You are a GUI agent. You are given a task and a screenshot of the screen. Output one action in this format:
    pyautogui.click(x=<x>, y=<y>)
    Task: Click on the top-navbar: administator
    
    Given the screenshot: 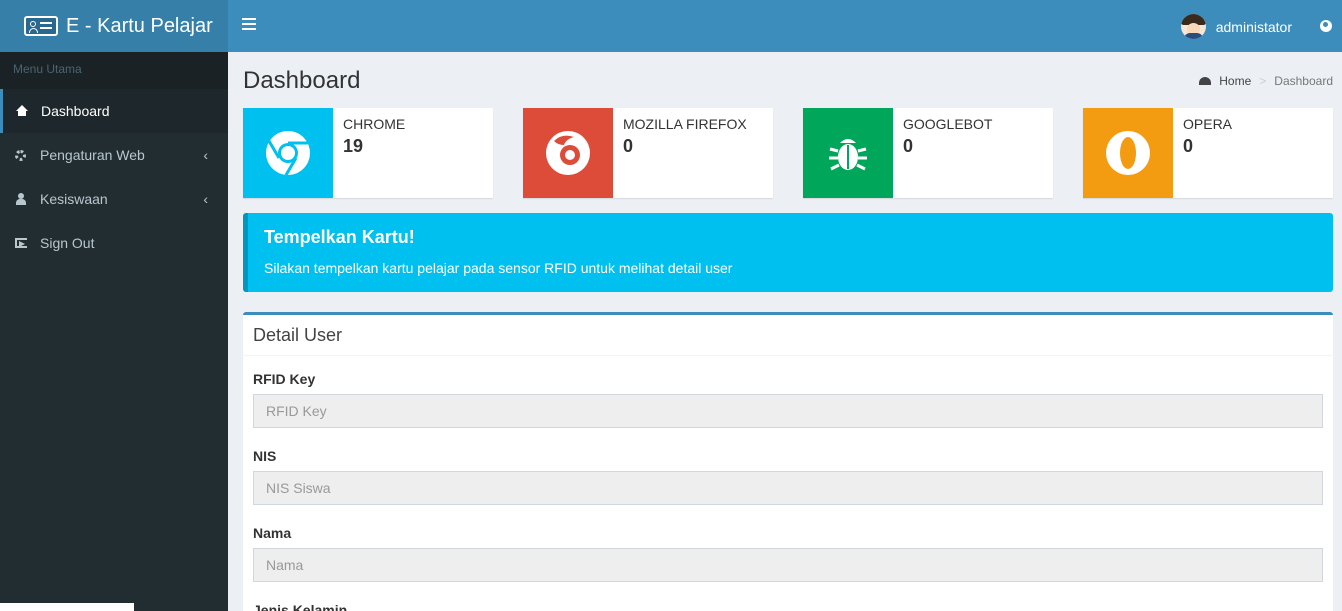 What is the action you would take?
    pyautogui.click(x=785, y=26)
    